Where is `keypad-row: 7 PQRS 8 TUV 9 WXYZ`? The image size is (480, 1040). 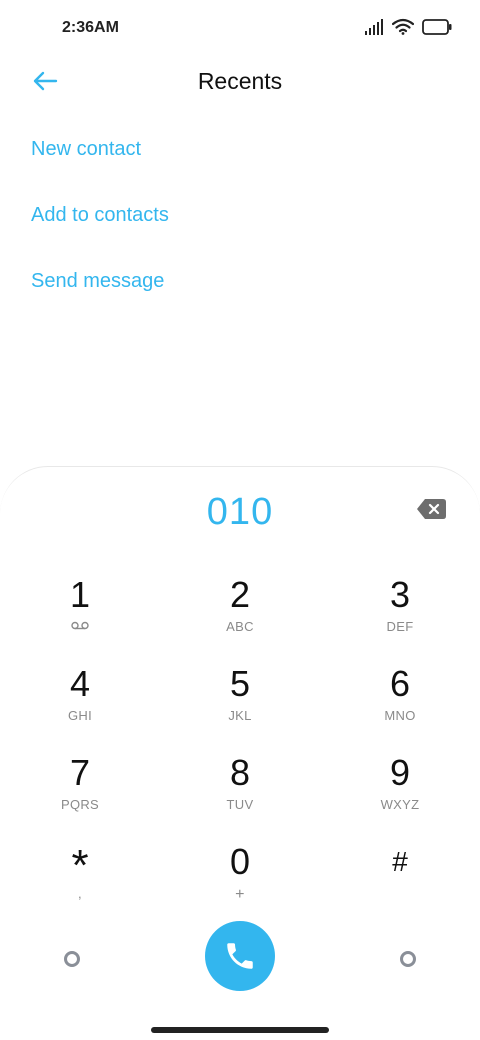
keypad-row: 7 PQRS 8 TUV 9 WXYZ is located at coordinates (240, 797).